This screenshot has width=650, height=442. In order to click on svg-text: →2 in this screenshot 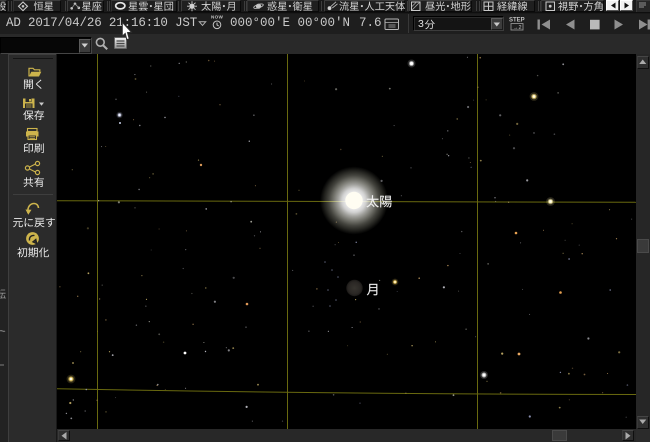, I will do `click(517, 28)`.